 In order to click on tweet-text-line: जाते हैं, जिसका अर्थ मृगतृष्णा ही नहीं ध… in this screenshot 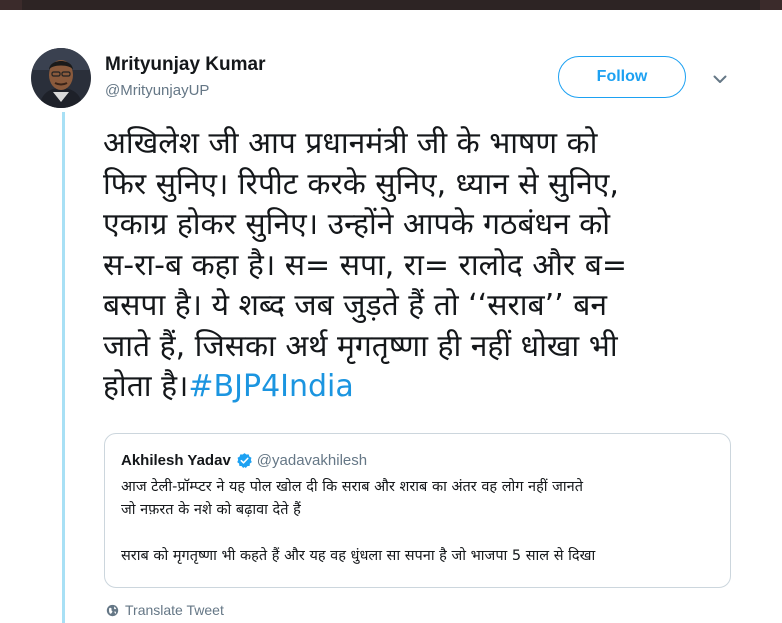, I will do `click(360, 346)`.